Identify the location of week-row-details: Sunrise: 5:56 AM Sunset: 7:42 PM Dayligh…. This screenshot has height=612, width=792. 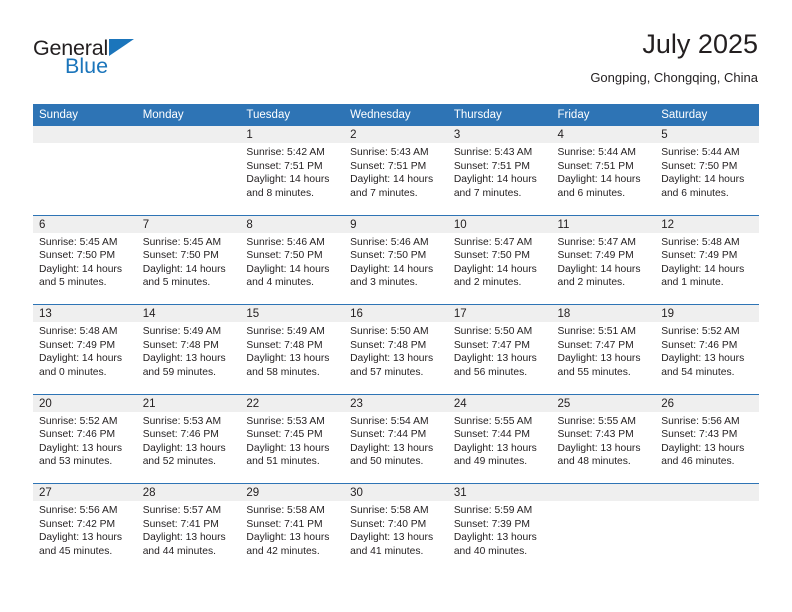
(396, 537).